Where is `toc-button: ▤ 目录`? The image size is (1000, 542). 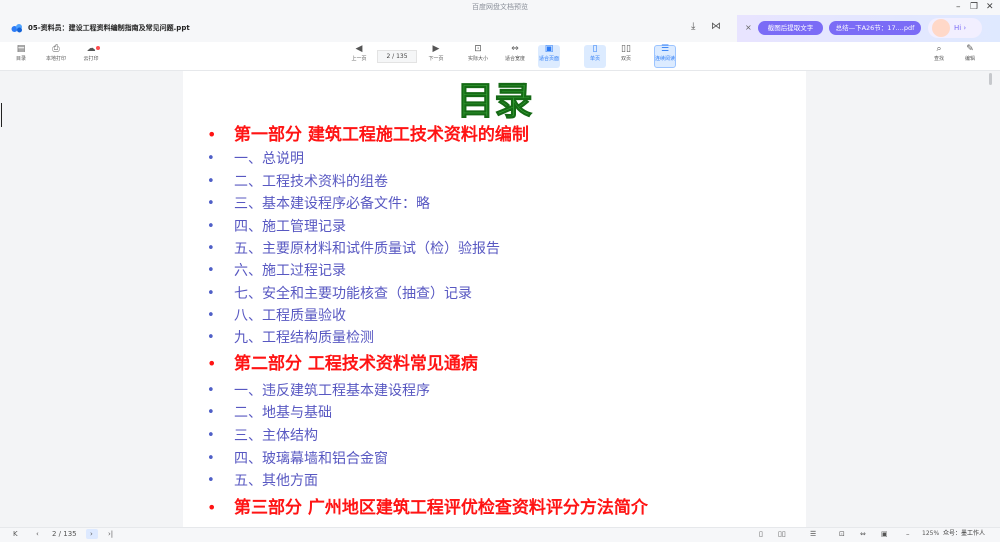 toc-button: ▤ 目录 is located at coordinates (21, 54).